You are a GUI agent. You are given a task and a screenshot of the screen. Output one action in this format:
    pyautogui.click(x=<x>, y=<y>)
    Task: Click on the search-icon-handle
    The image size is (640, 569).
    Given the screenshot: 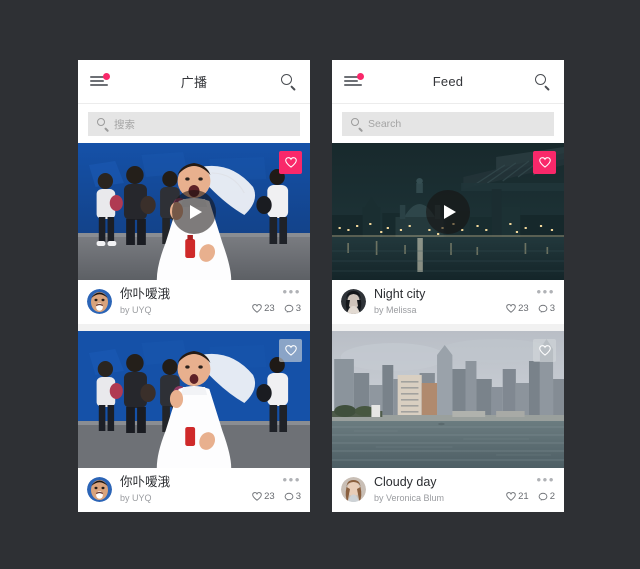 What is the action you would take?
    pyautogui.click(x=547, y=88)
    